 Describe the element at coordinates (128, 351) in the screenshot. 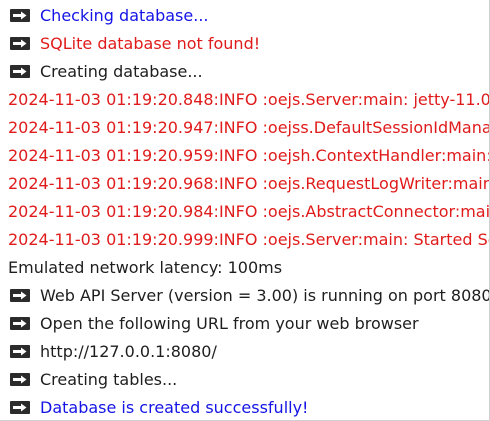

I see `console-line-text: http://127.0.0.1:8080/` at that location.